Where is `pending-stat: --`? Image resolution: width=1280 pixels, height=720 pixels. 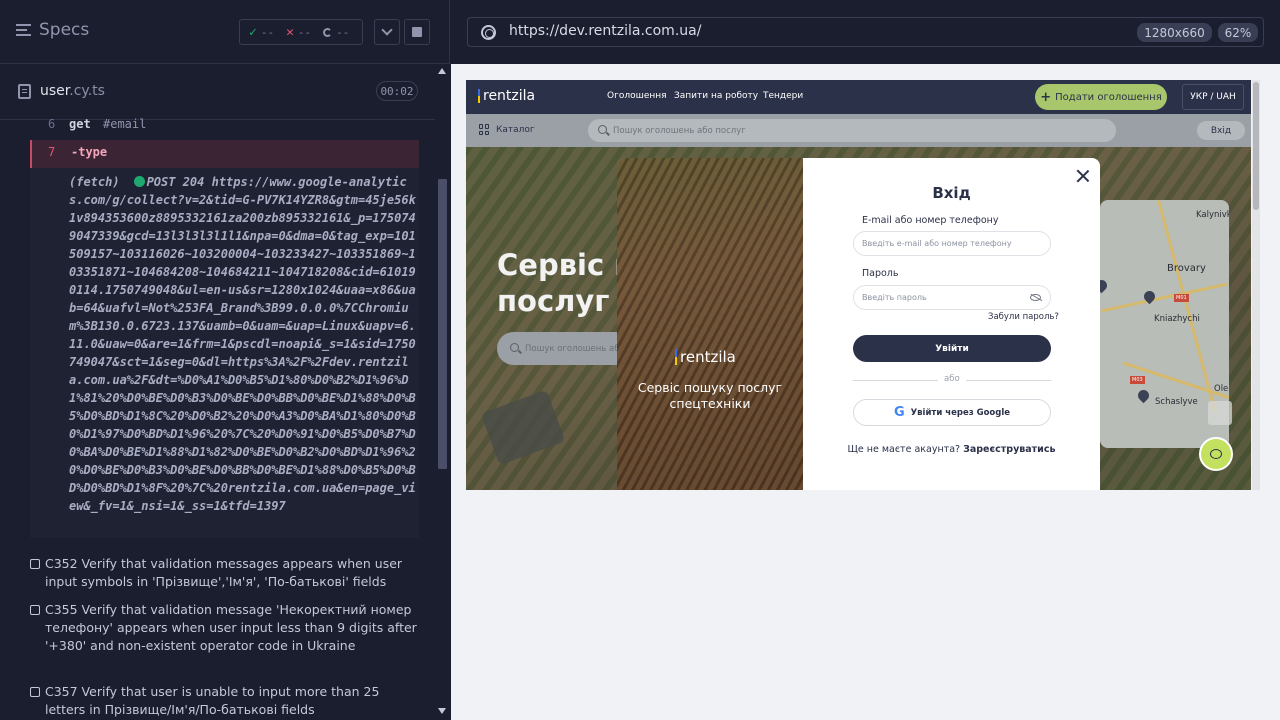
pending-stat: -- is located at coordinates (330, 32).